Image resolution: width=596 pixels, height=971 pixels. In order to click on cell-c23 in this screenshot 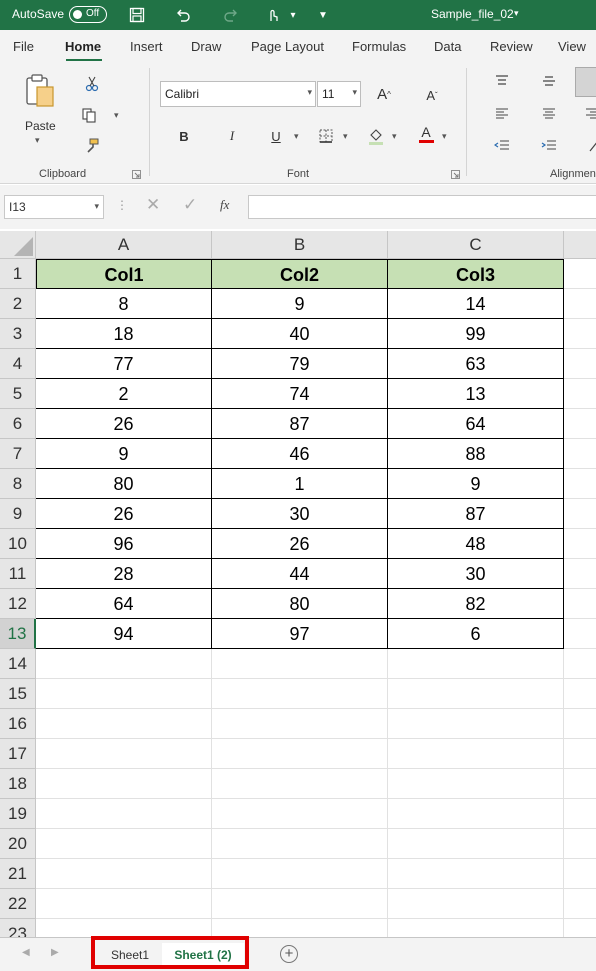, I will do `click(476, 928)`.